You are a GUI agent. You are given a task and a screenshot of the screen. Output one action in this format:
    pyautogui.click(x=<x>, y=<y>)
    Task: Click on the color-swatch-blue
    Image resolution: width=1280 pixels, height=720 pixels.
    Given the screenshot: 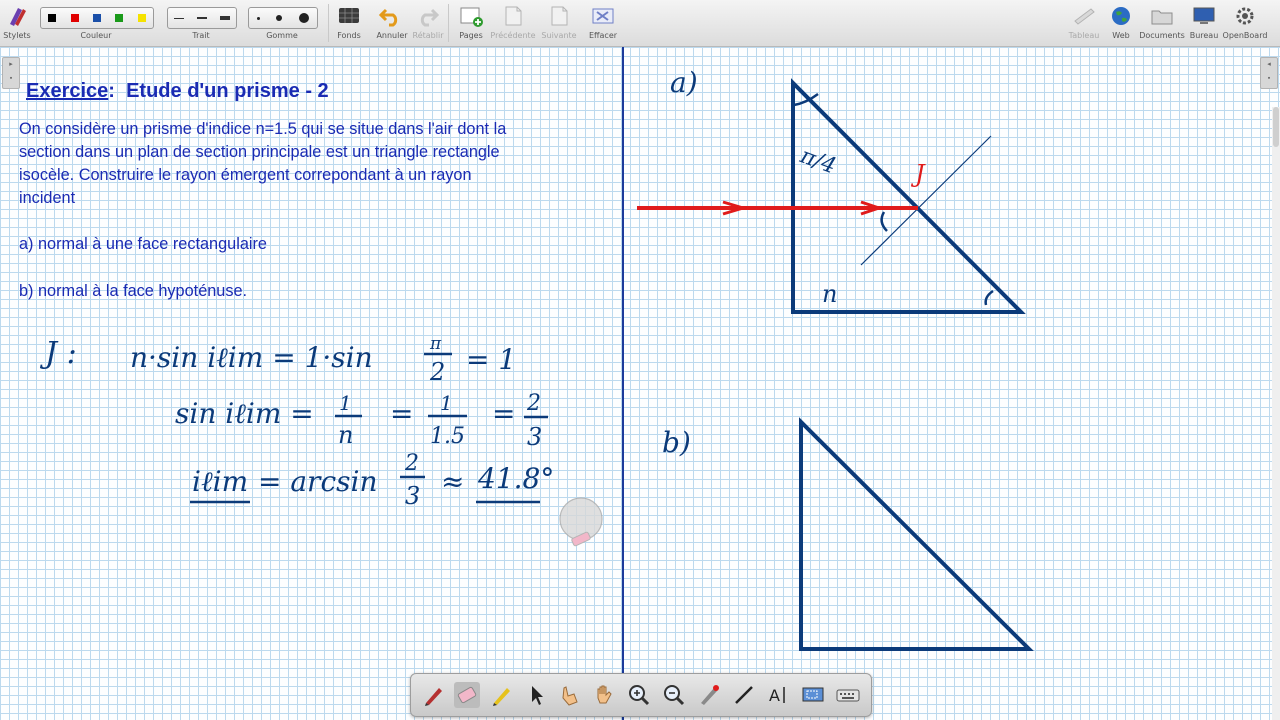 What is the action you would take?
    pyautogui.click(x=96, y=18)
    